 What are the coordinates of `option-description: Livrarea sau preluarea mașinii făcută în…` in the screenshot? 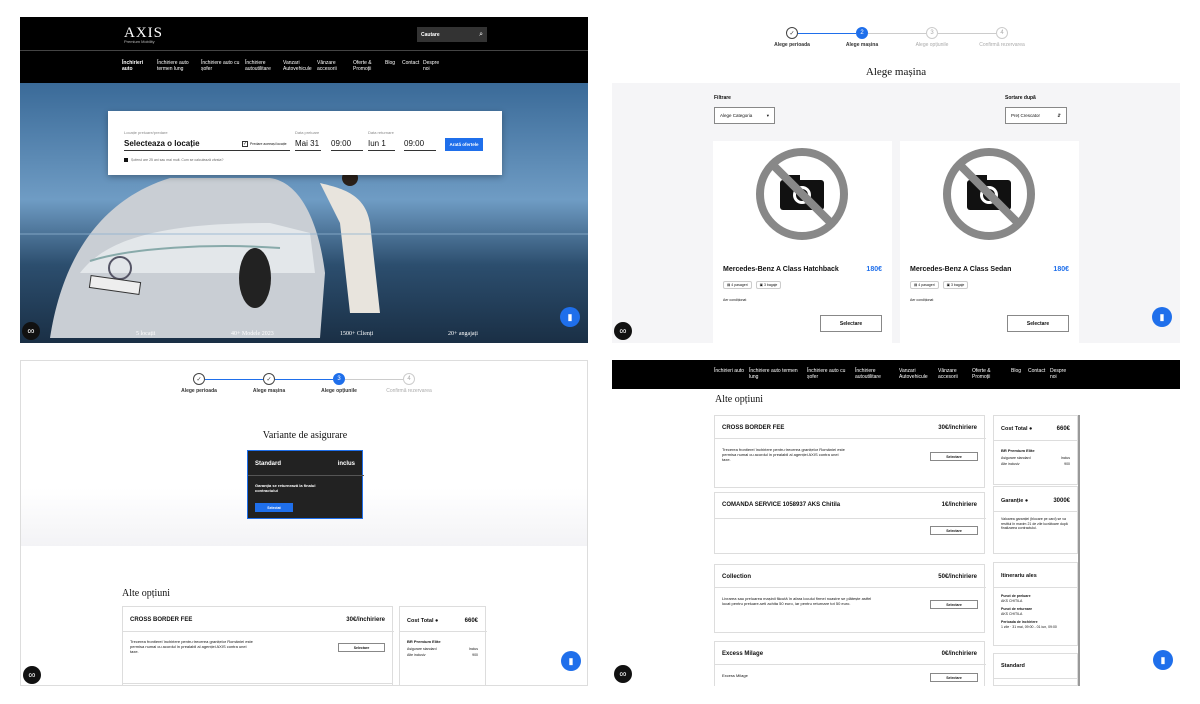 It's located at (797, 601).